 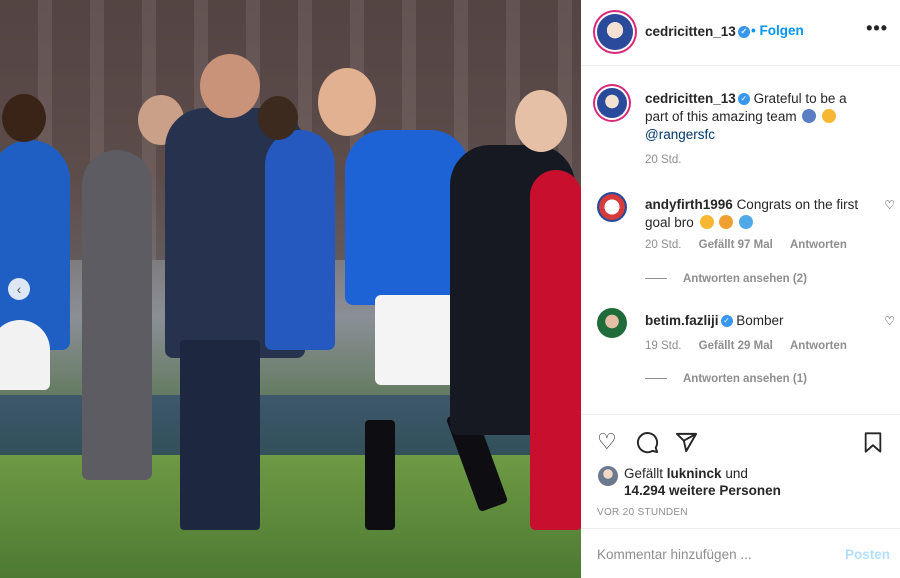 I want to click on comment-text: Bomber, so click(x=760, y=320).